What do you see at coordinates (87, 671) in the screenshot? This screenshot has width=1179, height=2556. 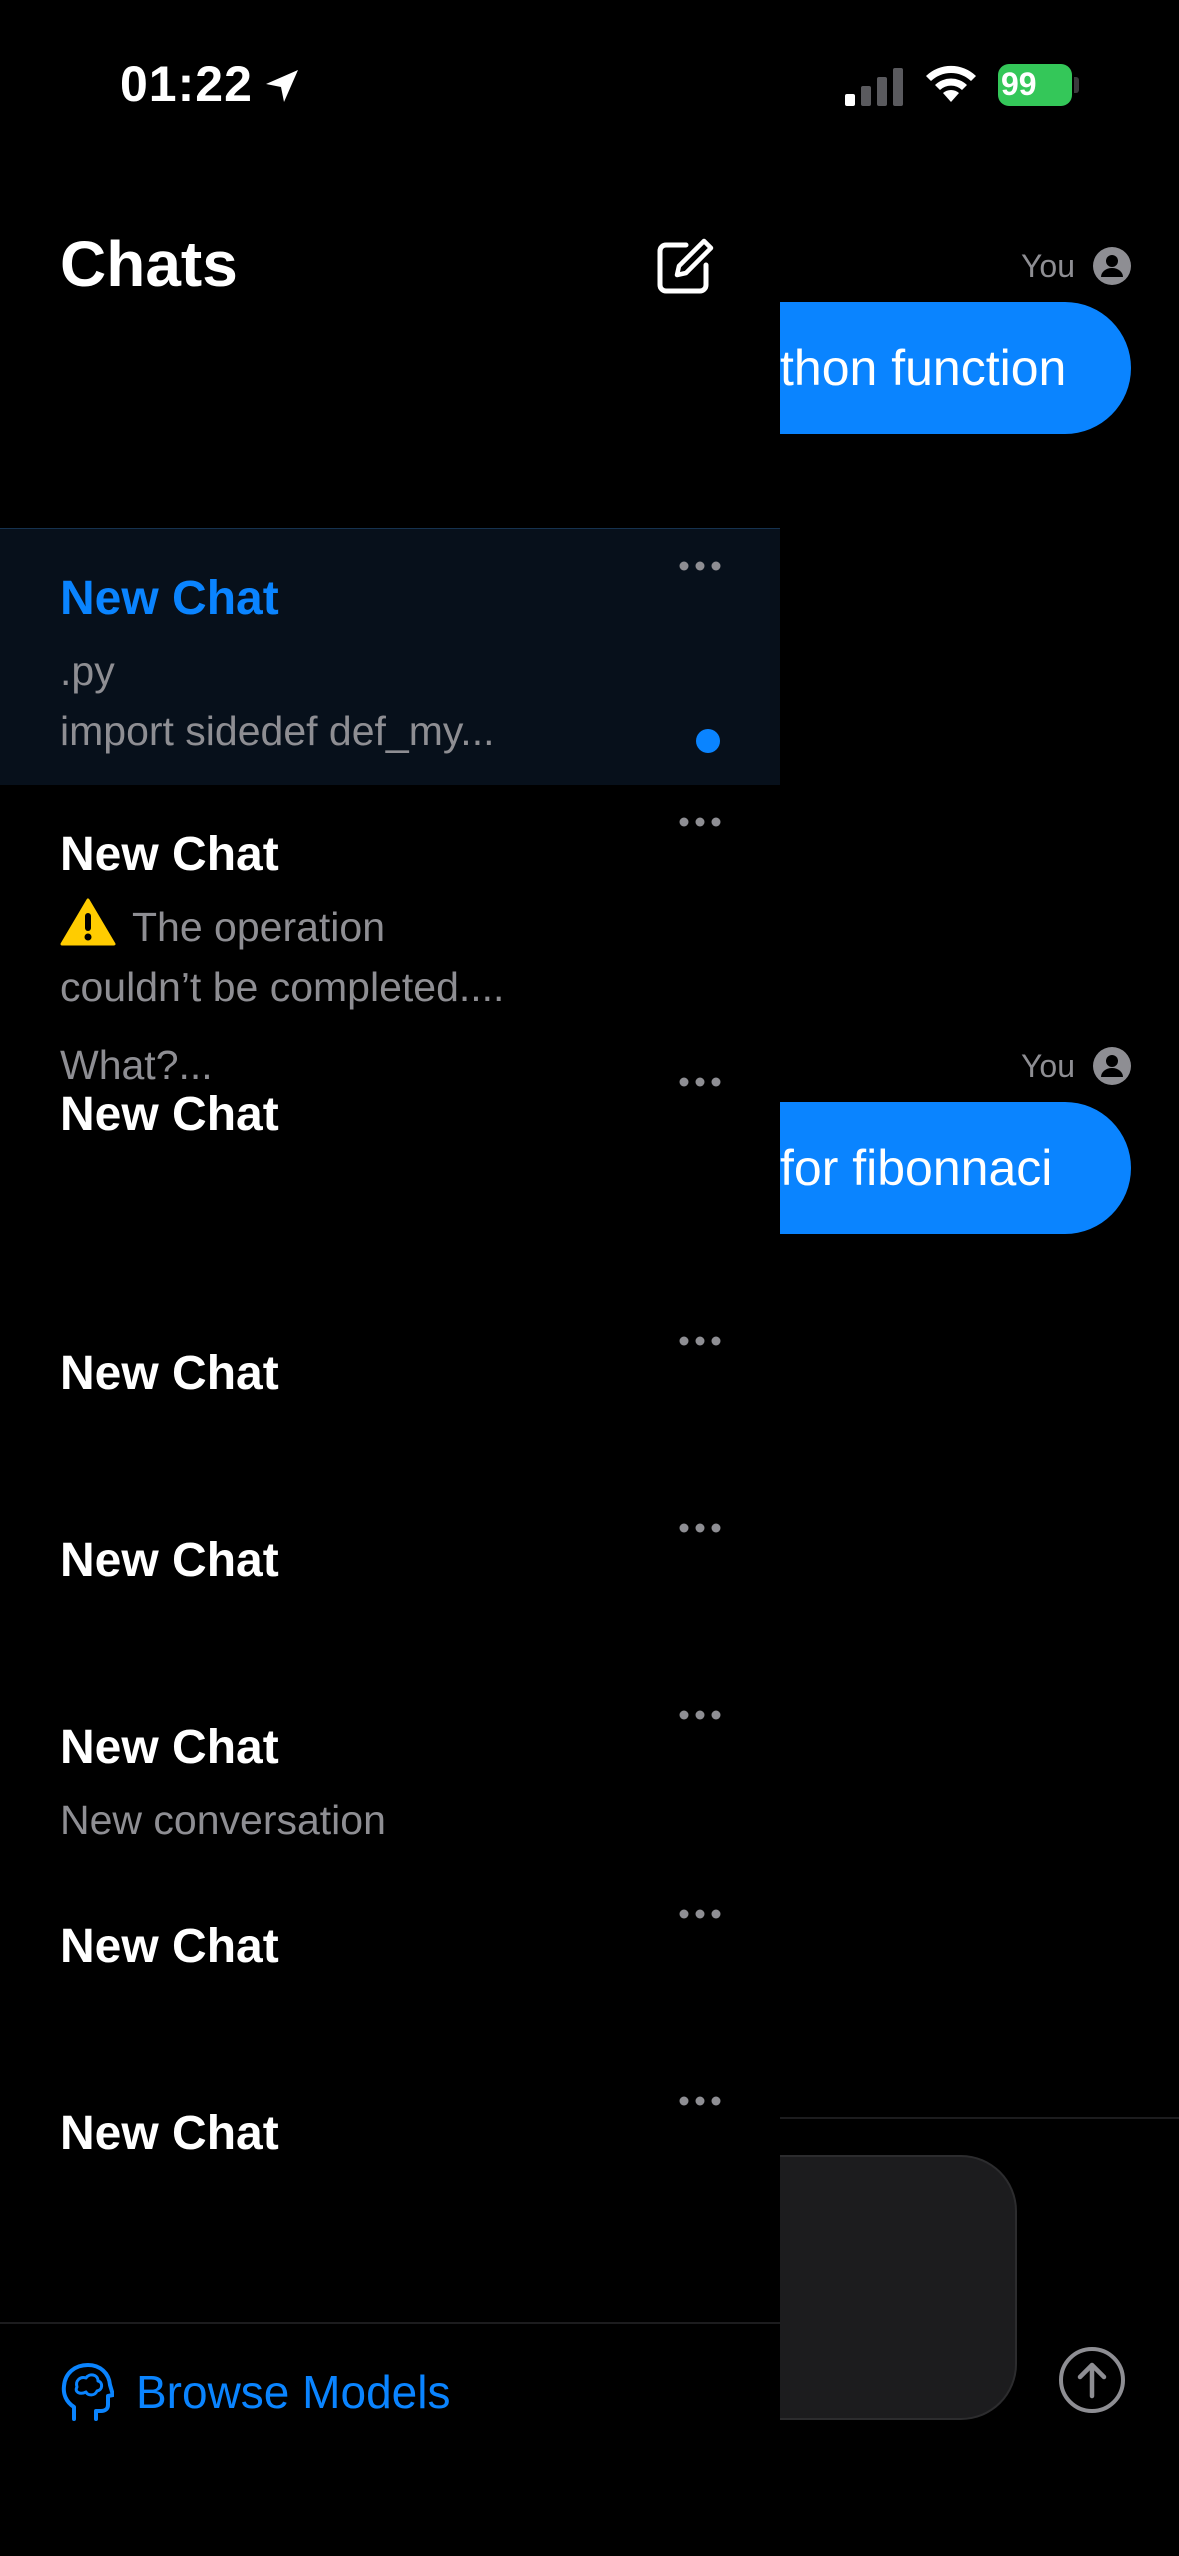 I see `chat-preview-line: .py` at bounding box center [87, 671].